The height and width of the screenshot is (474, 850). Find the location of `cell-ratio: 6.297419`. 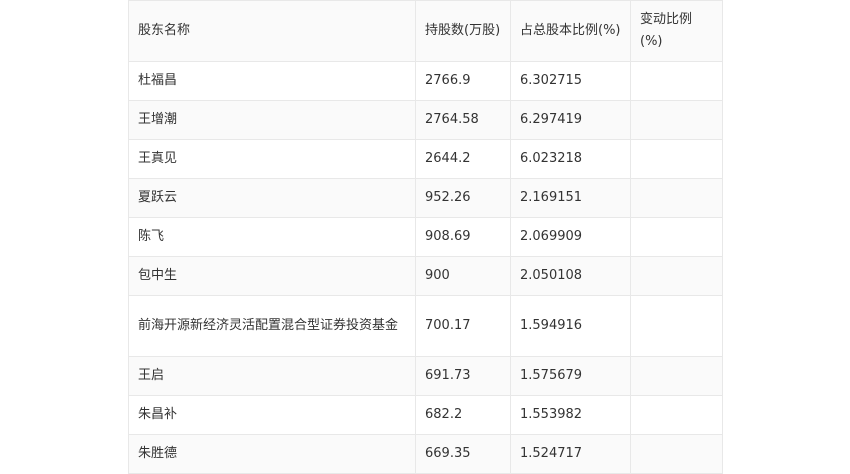

cell-ratio: 6.297419 is located at coordinates (570, 120).